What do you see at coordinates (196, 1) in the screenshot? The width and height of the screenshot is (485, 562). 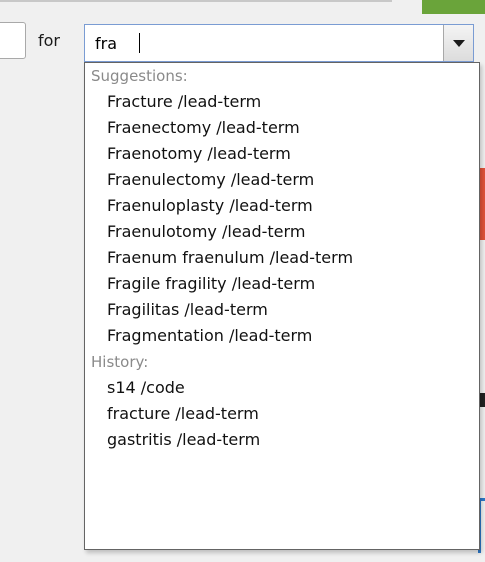 I see `top-border` at bounding box center [196, 1].